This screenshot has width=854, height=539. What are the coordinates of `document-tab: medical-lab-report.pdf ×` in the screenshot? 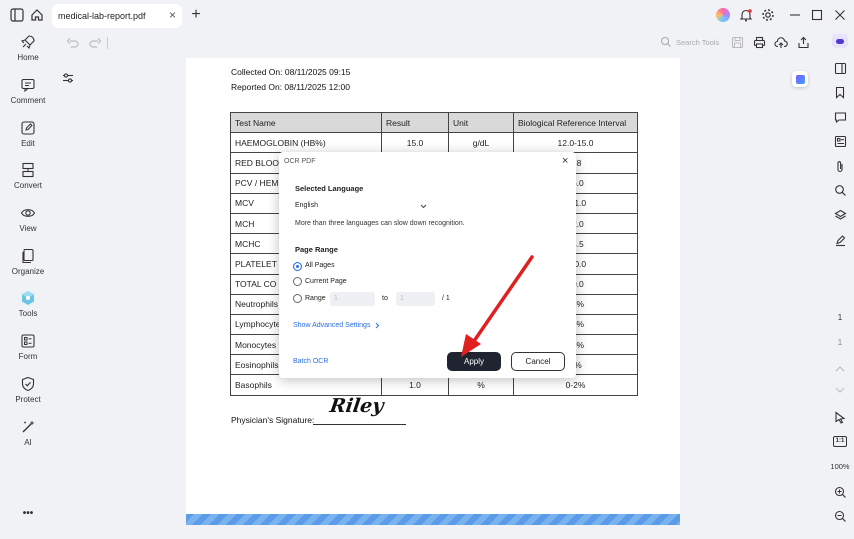 It's located at (117, 16).